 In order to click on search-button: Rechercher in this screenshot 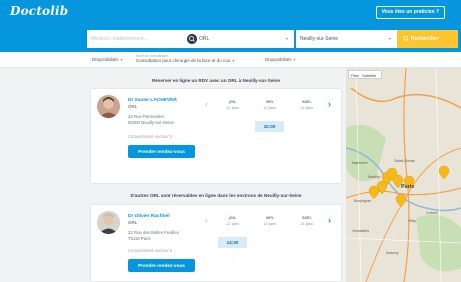, I will do `click(427, 39)`.